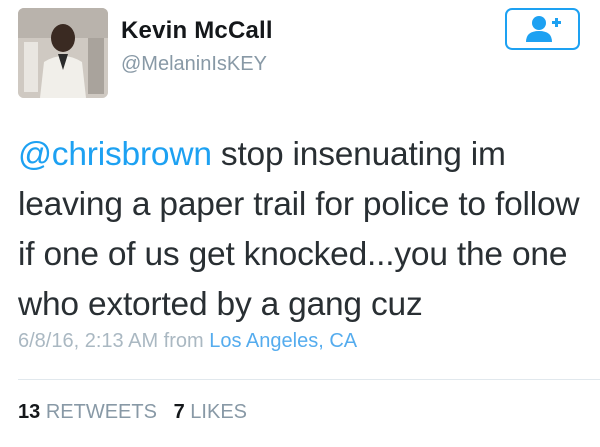 Image resolution: width=600 pixels, height=447 pixels. I want to click on user-name: Kevin McCall, so click(197, 31).